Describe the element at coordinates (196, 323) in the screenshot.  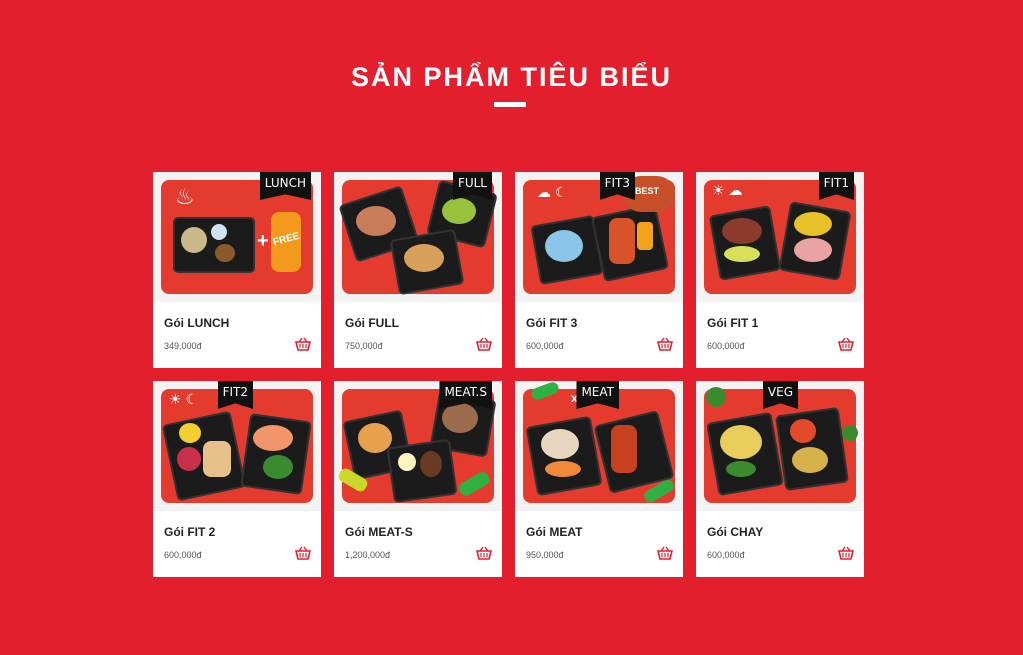
I see `product-name: Gói LUNCH` at that location.